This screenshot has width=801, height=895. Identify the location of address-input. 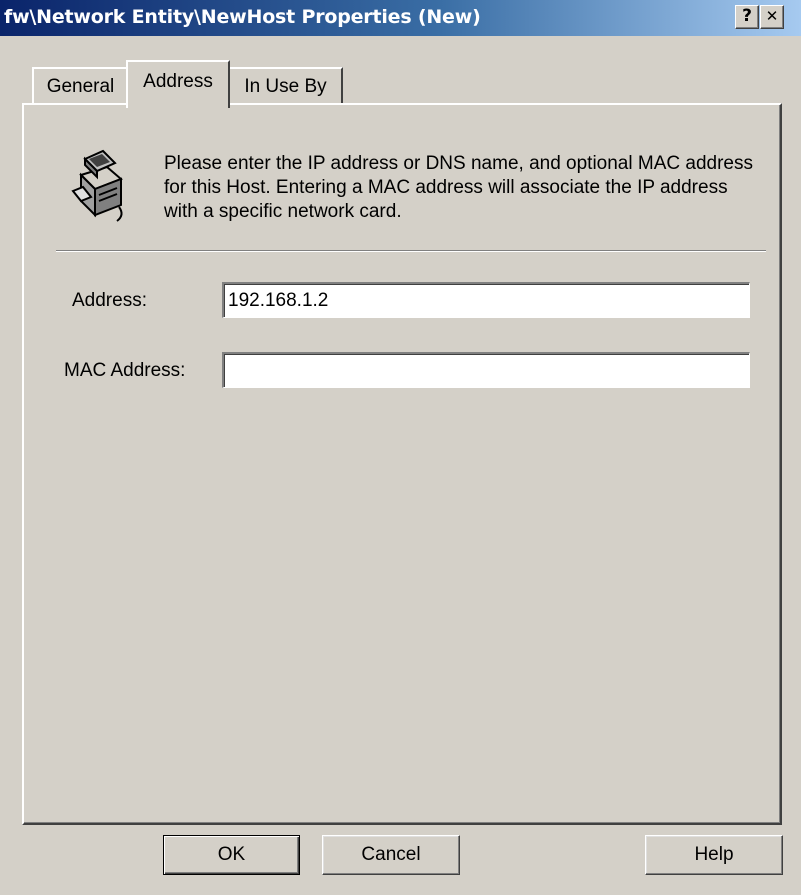
(486, 300).